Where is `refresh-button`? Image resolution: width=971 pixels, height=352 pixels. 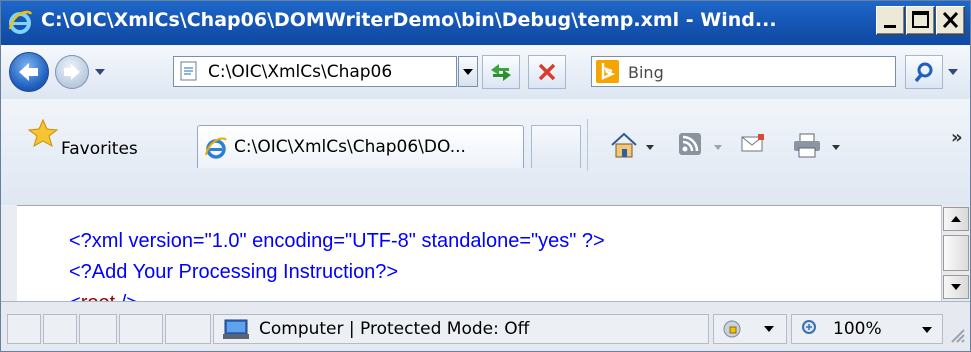
refresh-button is located at coordinates (501, 72).